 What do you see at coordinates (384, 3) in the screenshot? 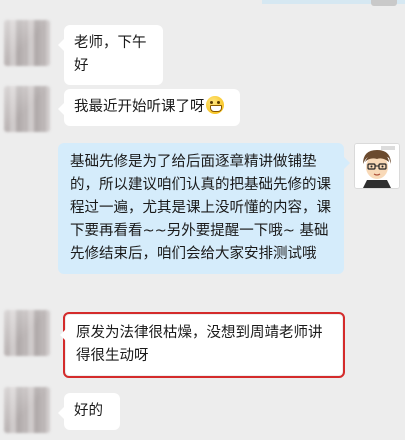
I see `previous-avatar-edge` at bounding box center [384, 3].